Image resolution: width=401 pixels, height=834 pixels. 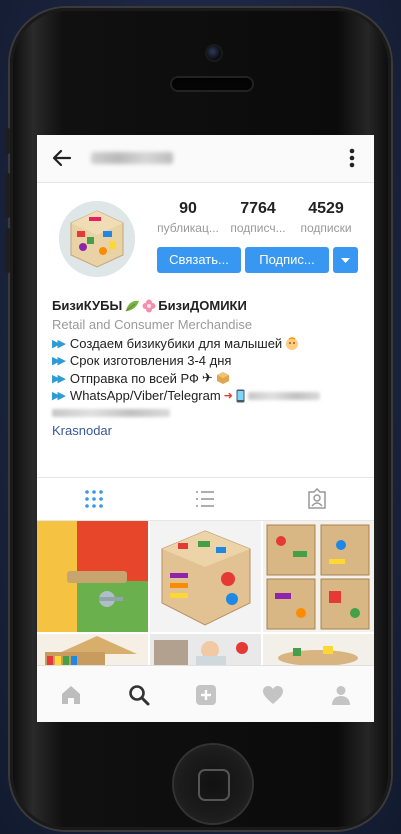 I want to click on location-link: Krasnodar, so click(x=207, y=430).